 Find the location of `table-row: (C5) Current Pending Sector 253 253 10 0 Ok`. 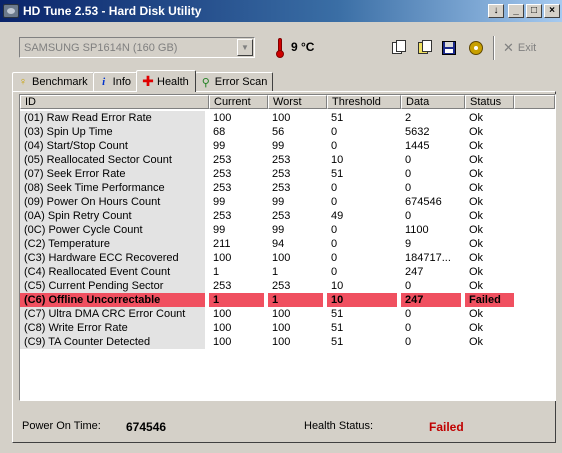

table-row: (C5) Current Pending Sector 253 253 10 0 Ok is located at coordinates (287, 286).